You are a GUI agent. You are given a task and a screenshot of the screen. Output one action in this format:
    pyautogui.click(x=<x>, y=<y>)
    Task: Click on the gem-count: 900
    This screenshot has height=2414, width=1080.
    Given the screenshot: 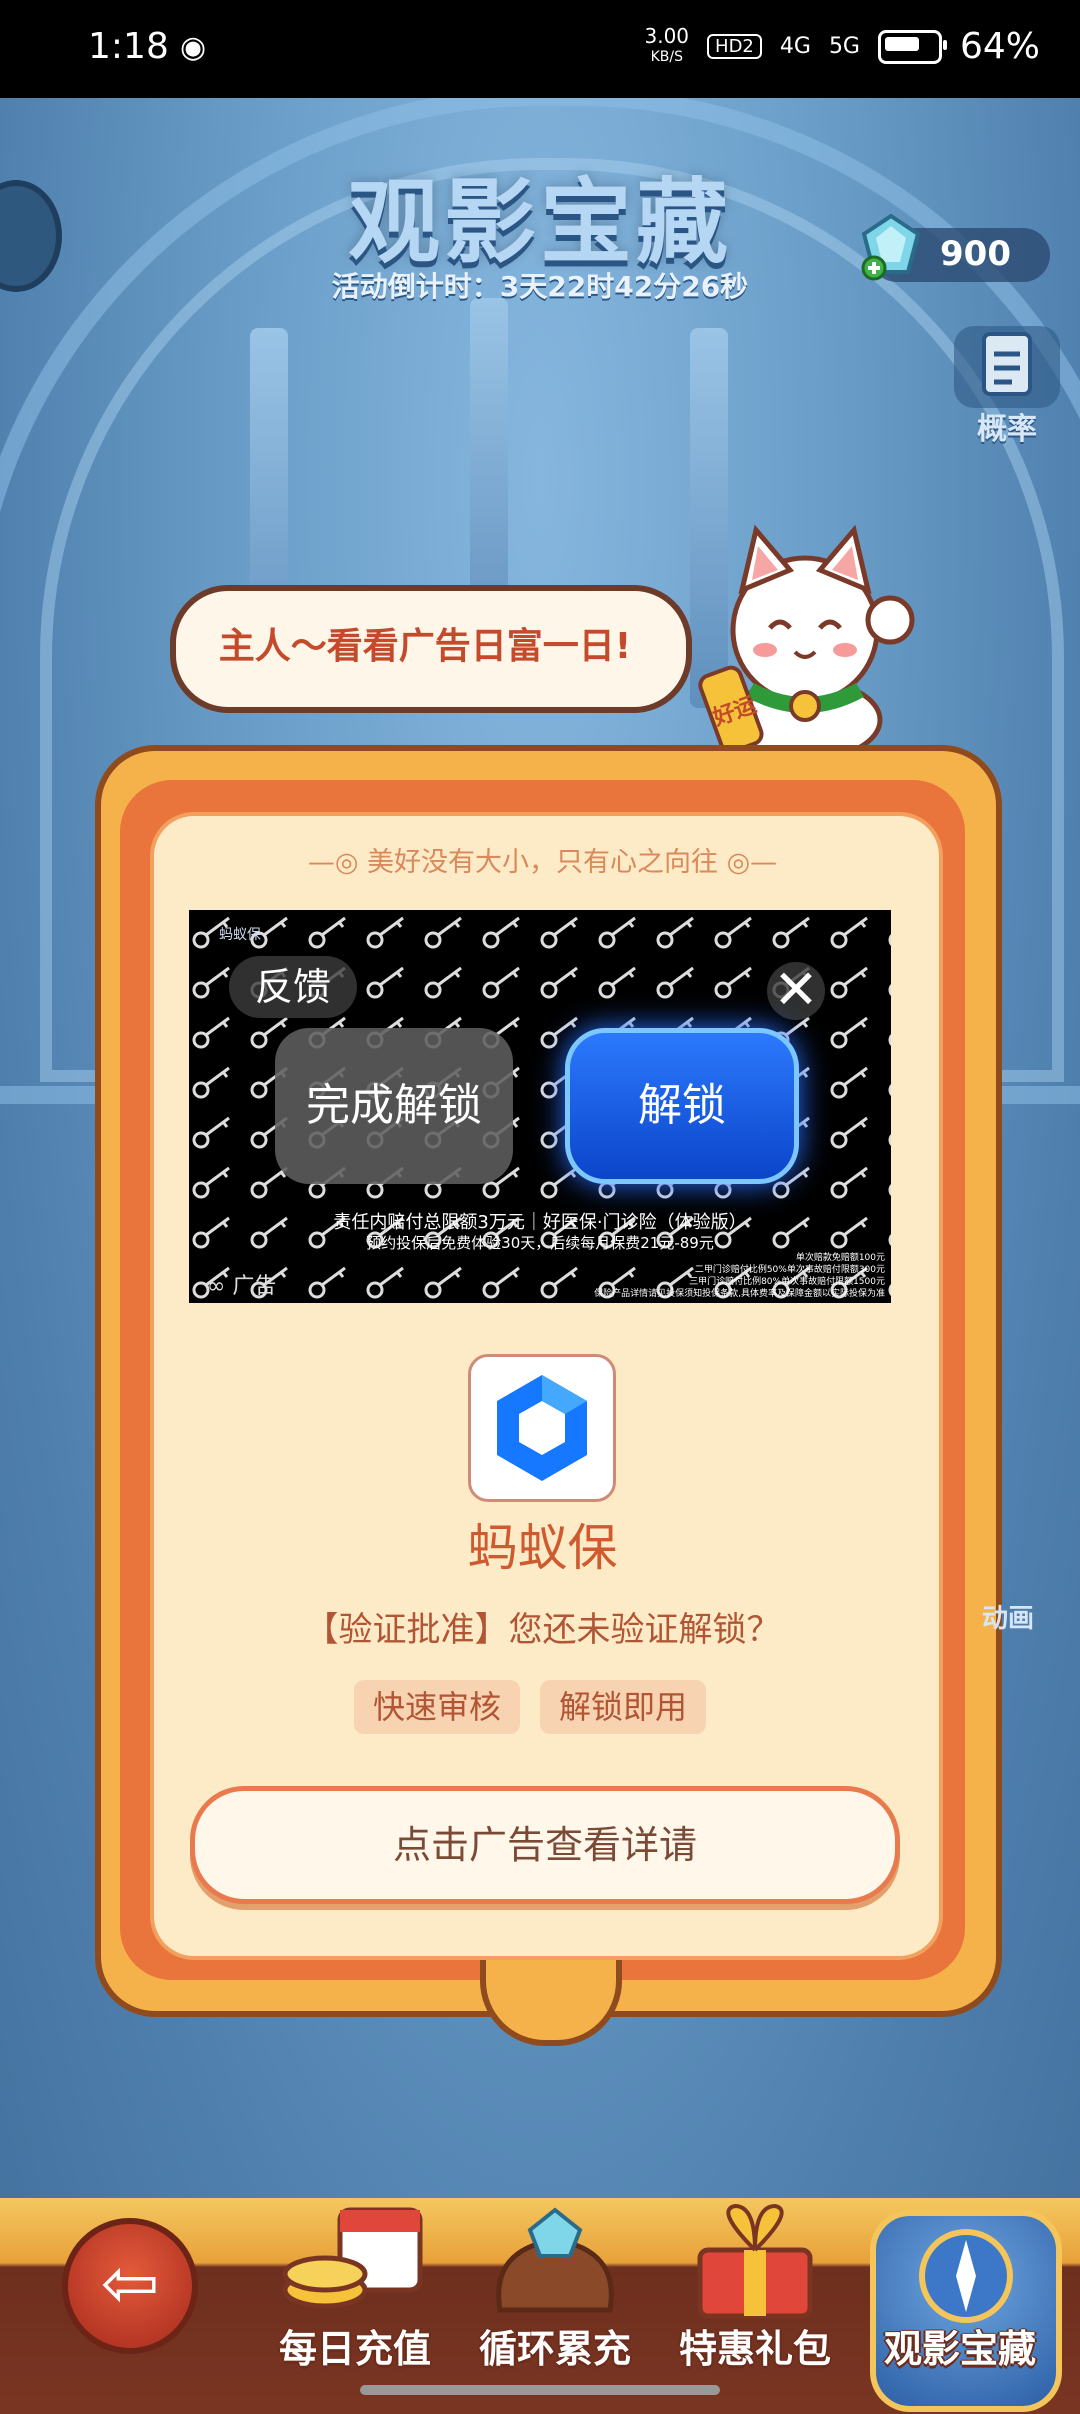 What is the action you would take?
    pyautogui.click(x=975, y=254)
    